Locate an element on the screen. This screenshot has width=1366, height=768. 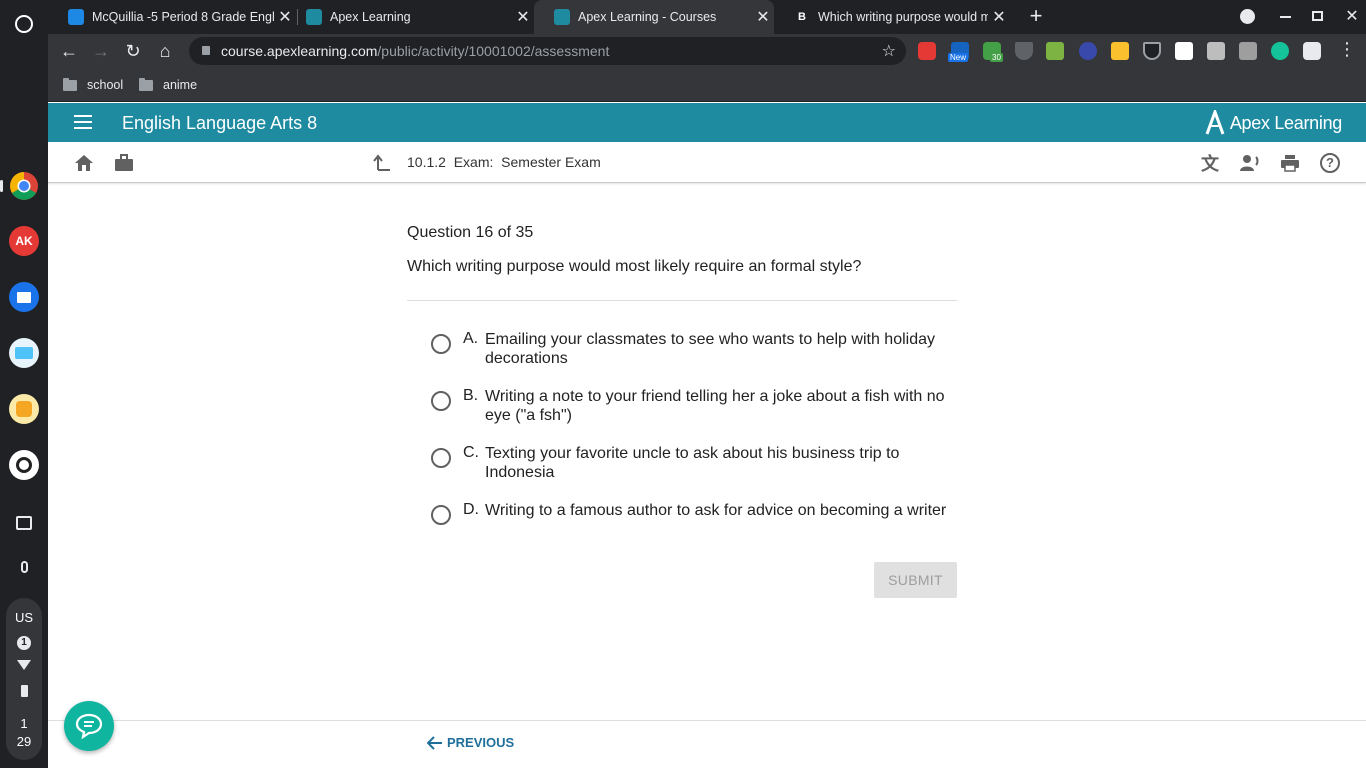
tab-apex-learning: Apex Learning ✕ is located at coordinates (410, 17).